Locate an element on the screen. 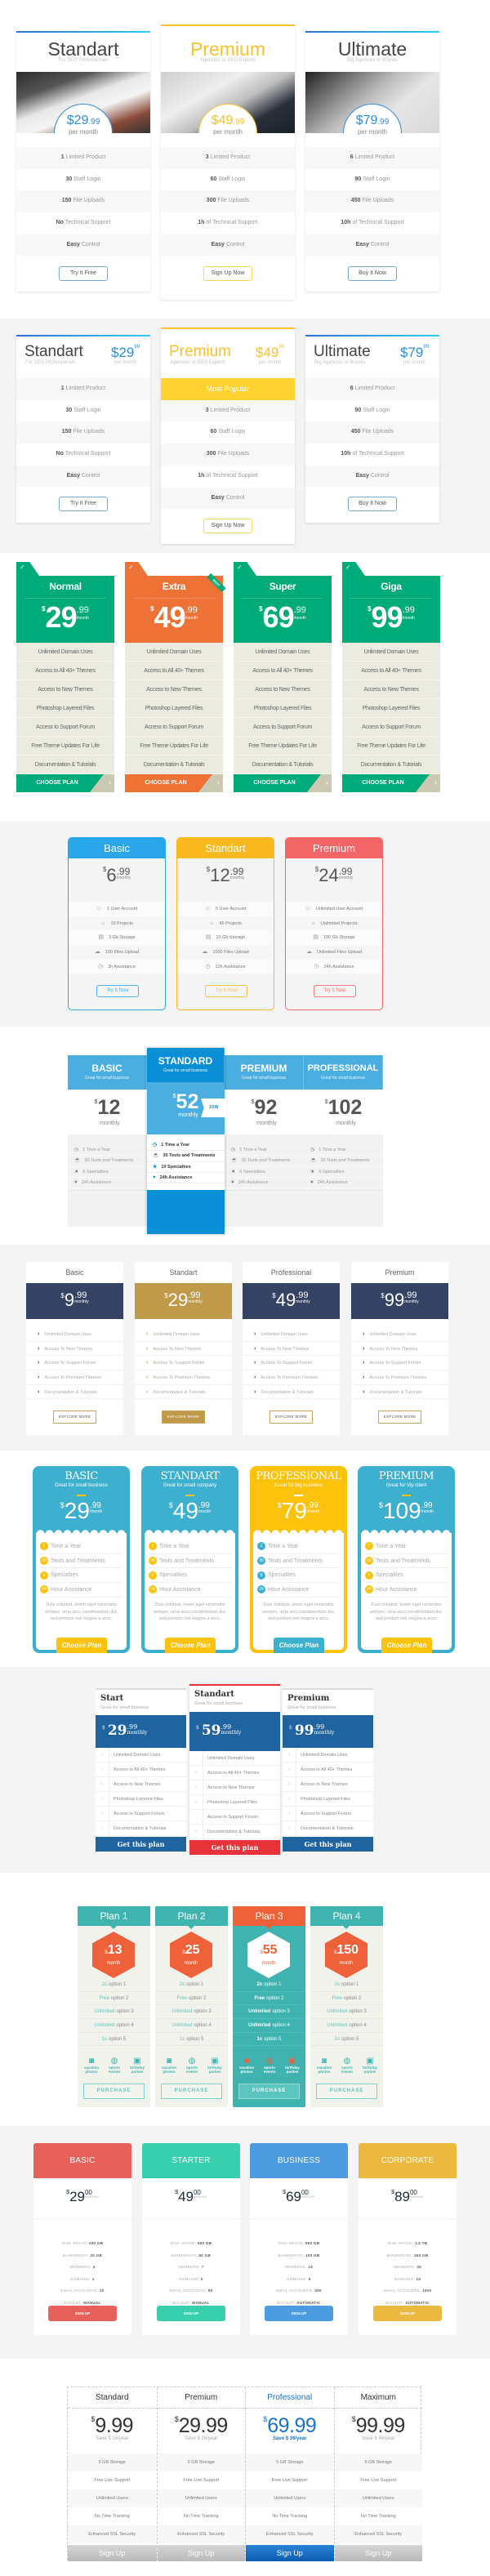 The height and width of the screenshot is (2576, 490). lightbulb-icon: ☼ is located at coordinates (103, 923).